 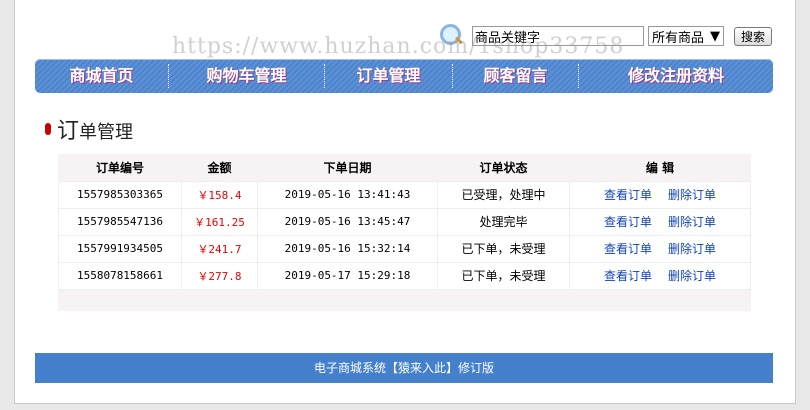 I want to click on page-title: 订单管理, so click(x=89, y=129).